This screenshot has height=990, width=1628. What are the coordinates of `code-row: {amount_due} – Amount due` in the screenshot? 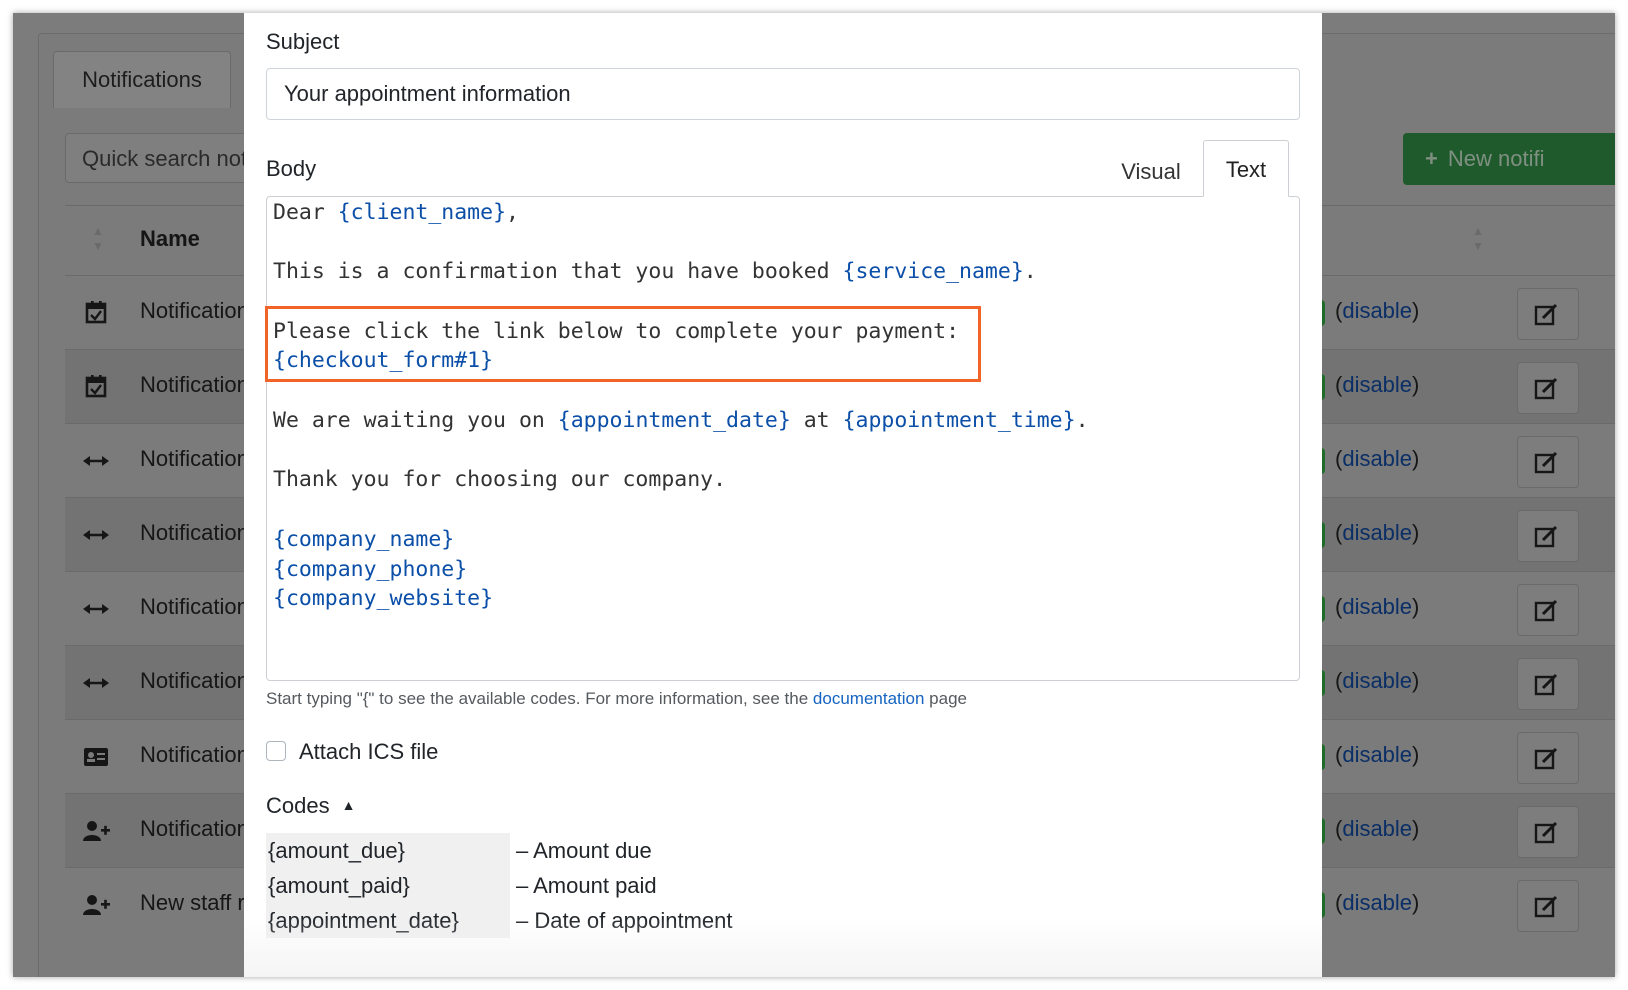 It's located at (546, 850).